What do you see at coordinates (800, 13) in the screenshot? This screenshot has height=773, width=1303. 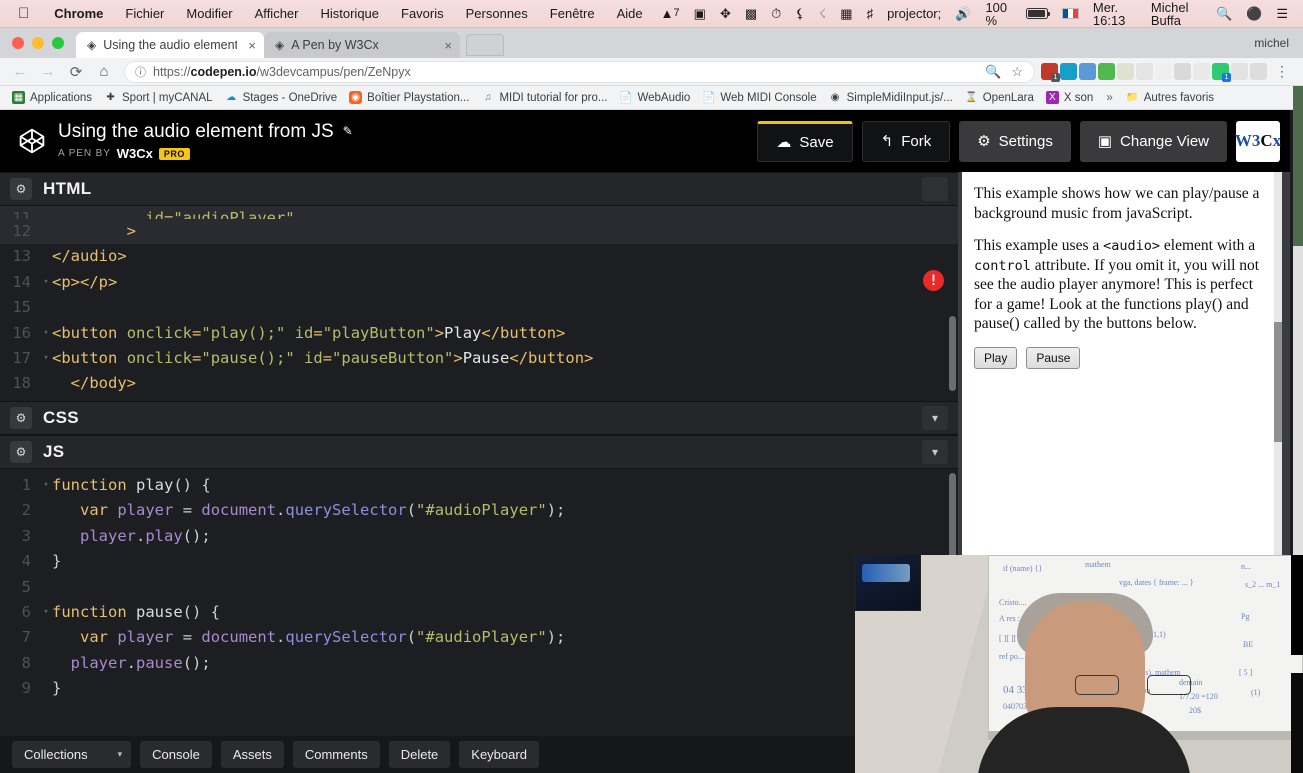 I see `search-binoculars-icon: ⚸` at bounding box center [800, 13].